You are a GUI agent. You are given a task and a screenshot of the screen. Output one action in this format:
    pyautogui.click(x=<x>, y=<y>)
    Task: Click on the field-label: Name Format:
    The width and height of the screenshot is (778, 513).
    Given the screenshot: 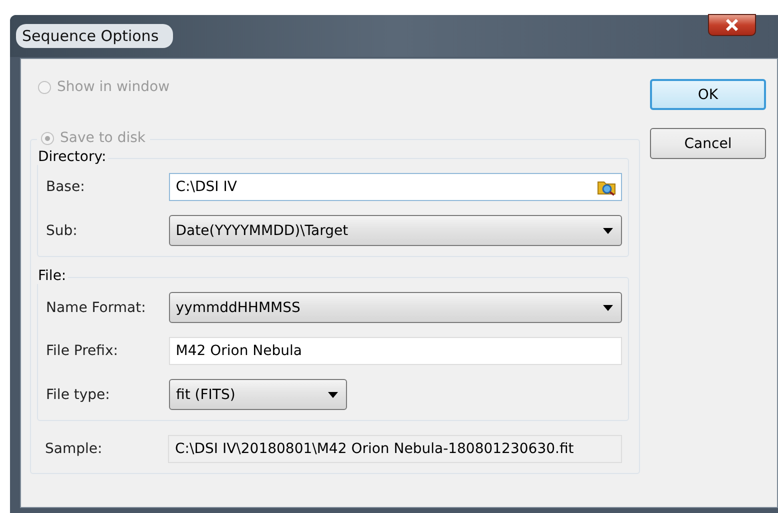 What is the action you would take?
    pyautogui.click(x=96, y=308)
    